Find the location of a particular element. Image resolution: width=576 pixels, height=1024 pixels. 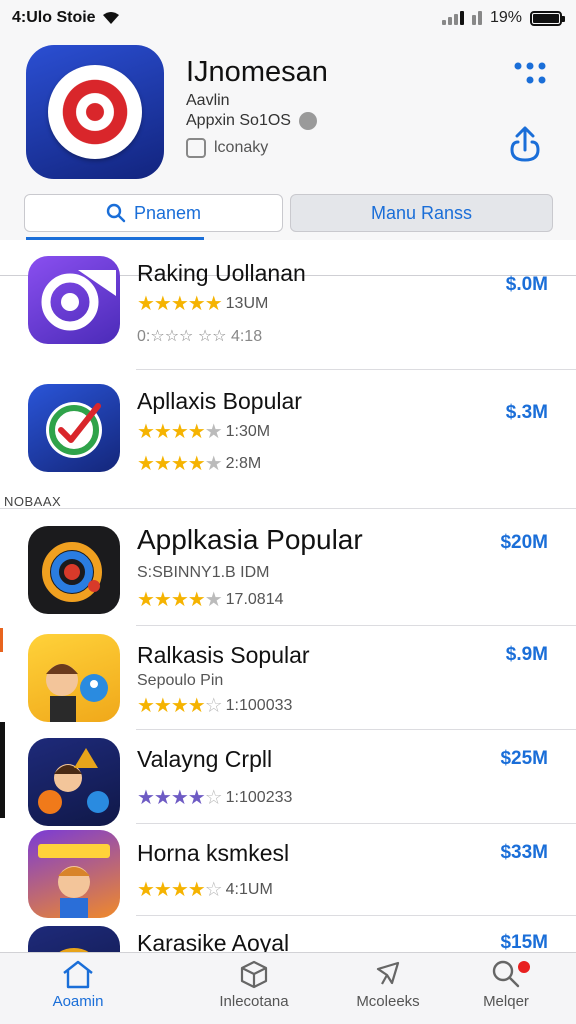

app-meta: S:SBINNY1.B IDM is located at coordinates (203, 573).